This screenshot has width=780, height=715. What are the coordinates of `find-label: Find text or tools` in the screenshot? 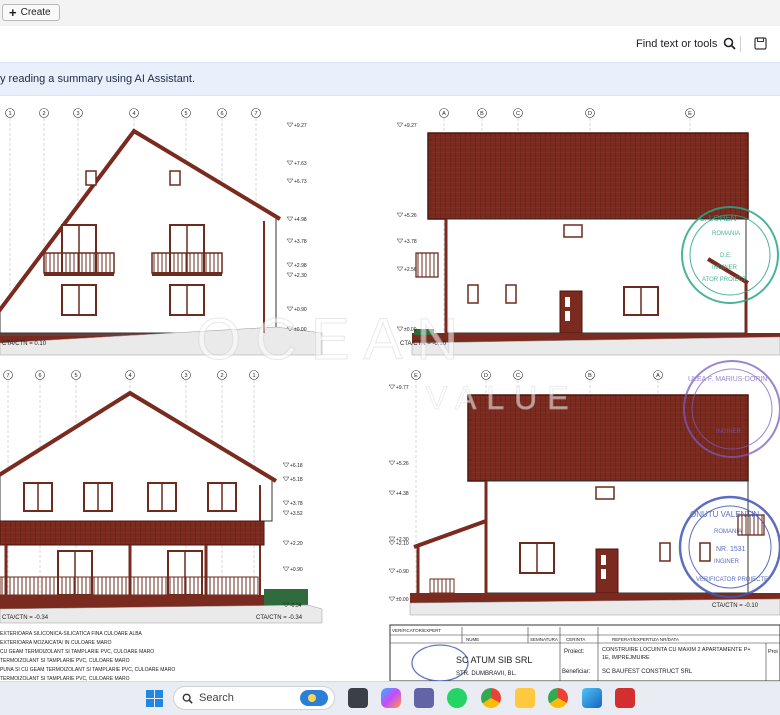 It's located at (677, 43).